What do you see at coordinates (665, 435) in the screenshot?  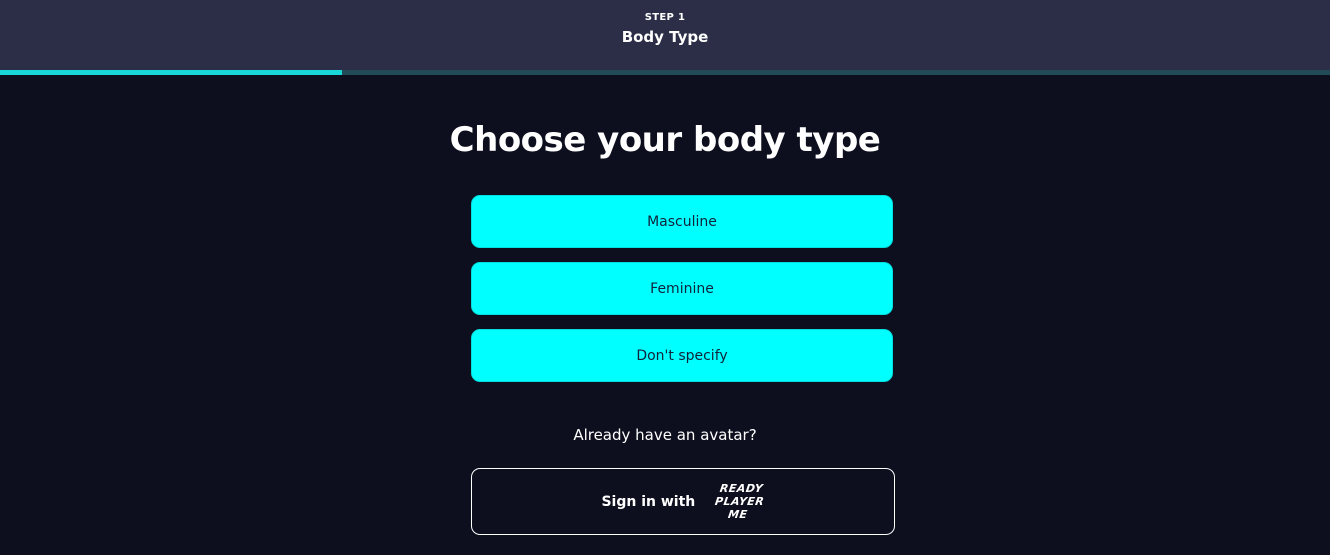 I see `already-have-avatar-text: Already have an avatar?` at bounding box center [665, 435].